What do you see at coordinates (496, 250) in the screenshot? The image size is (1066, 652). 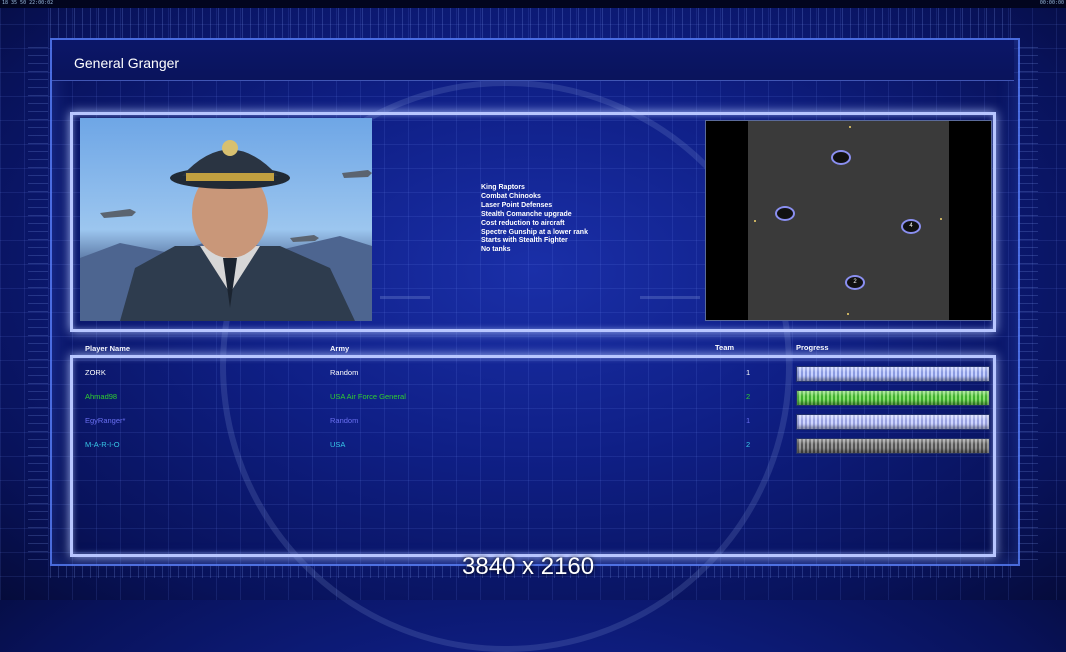 I see `feature-item: No tanks` at bounding box center [496, 250].